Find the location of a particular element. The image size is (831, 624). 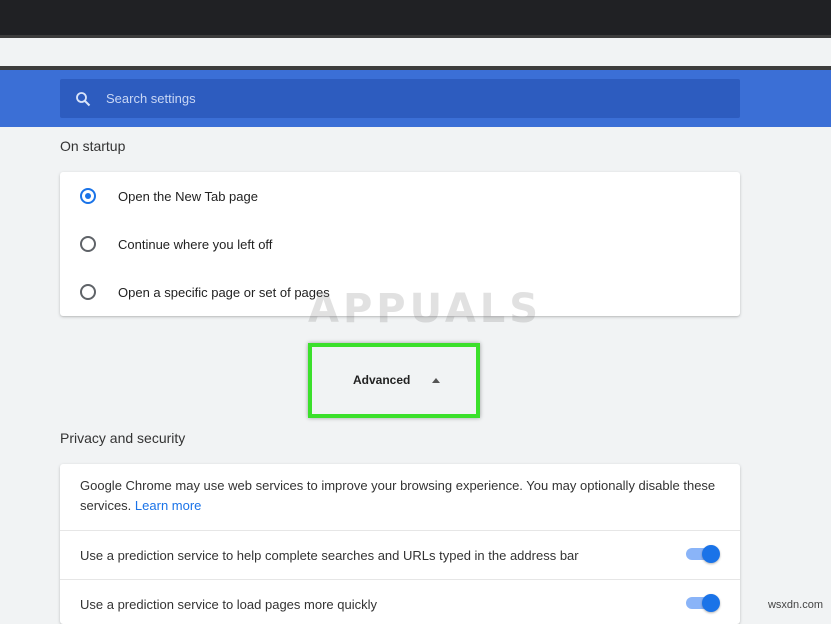

startup-option-new-tab: Open the New Tab page is located at coordinates (400, 196).